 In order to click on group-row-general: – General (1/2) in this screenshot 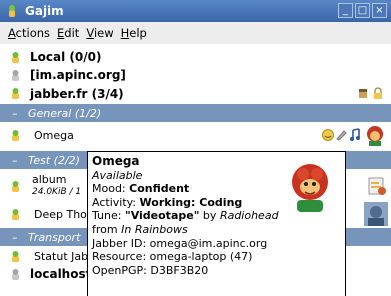, I will do `click(195, 113)`.